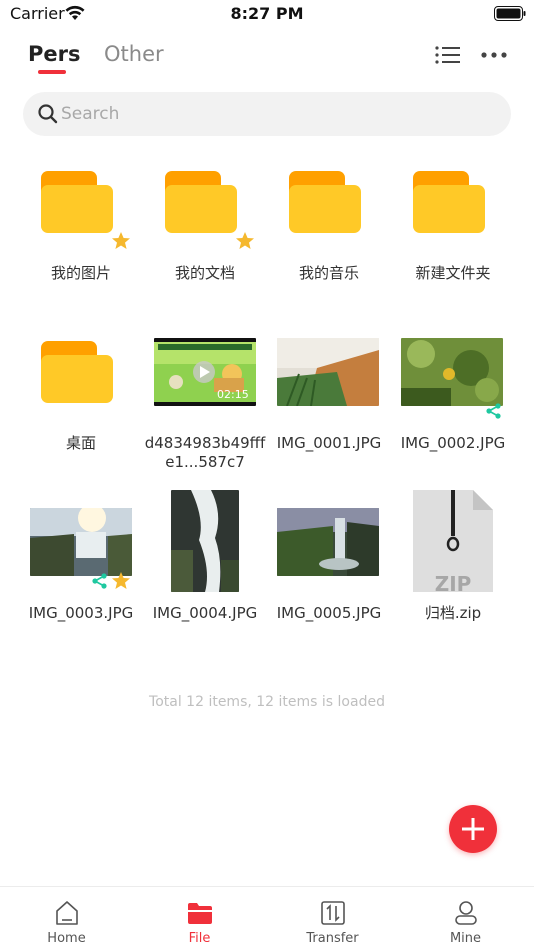  Describe the element at coordinates (329, 613) in the screenshot. I see `item-name: IMG_0005.JPG` at that location.